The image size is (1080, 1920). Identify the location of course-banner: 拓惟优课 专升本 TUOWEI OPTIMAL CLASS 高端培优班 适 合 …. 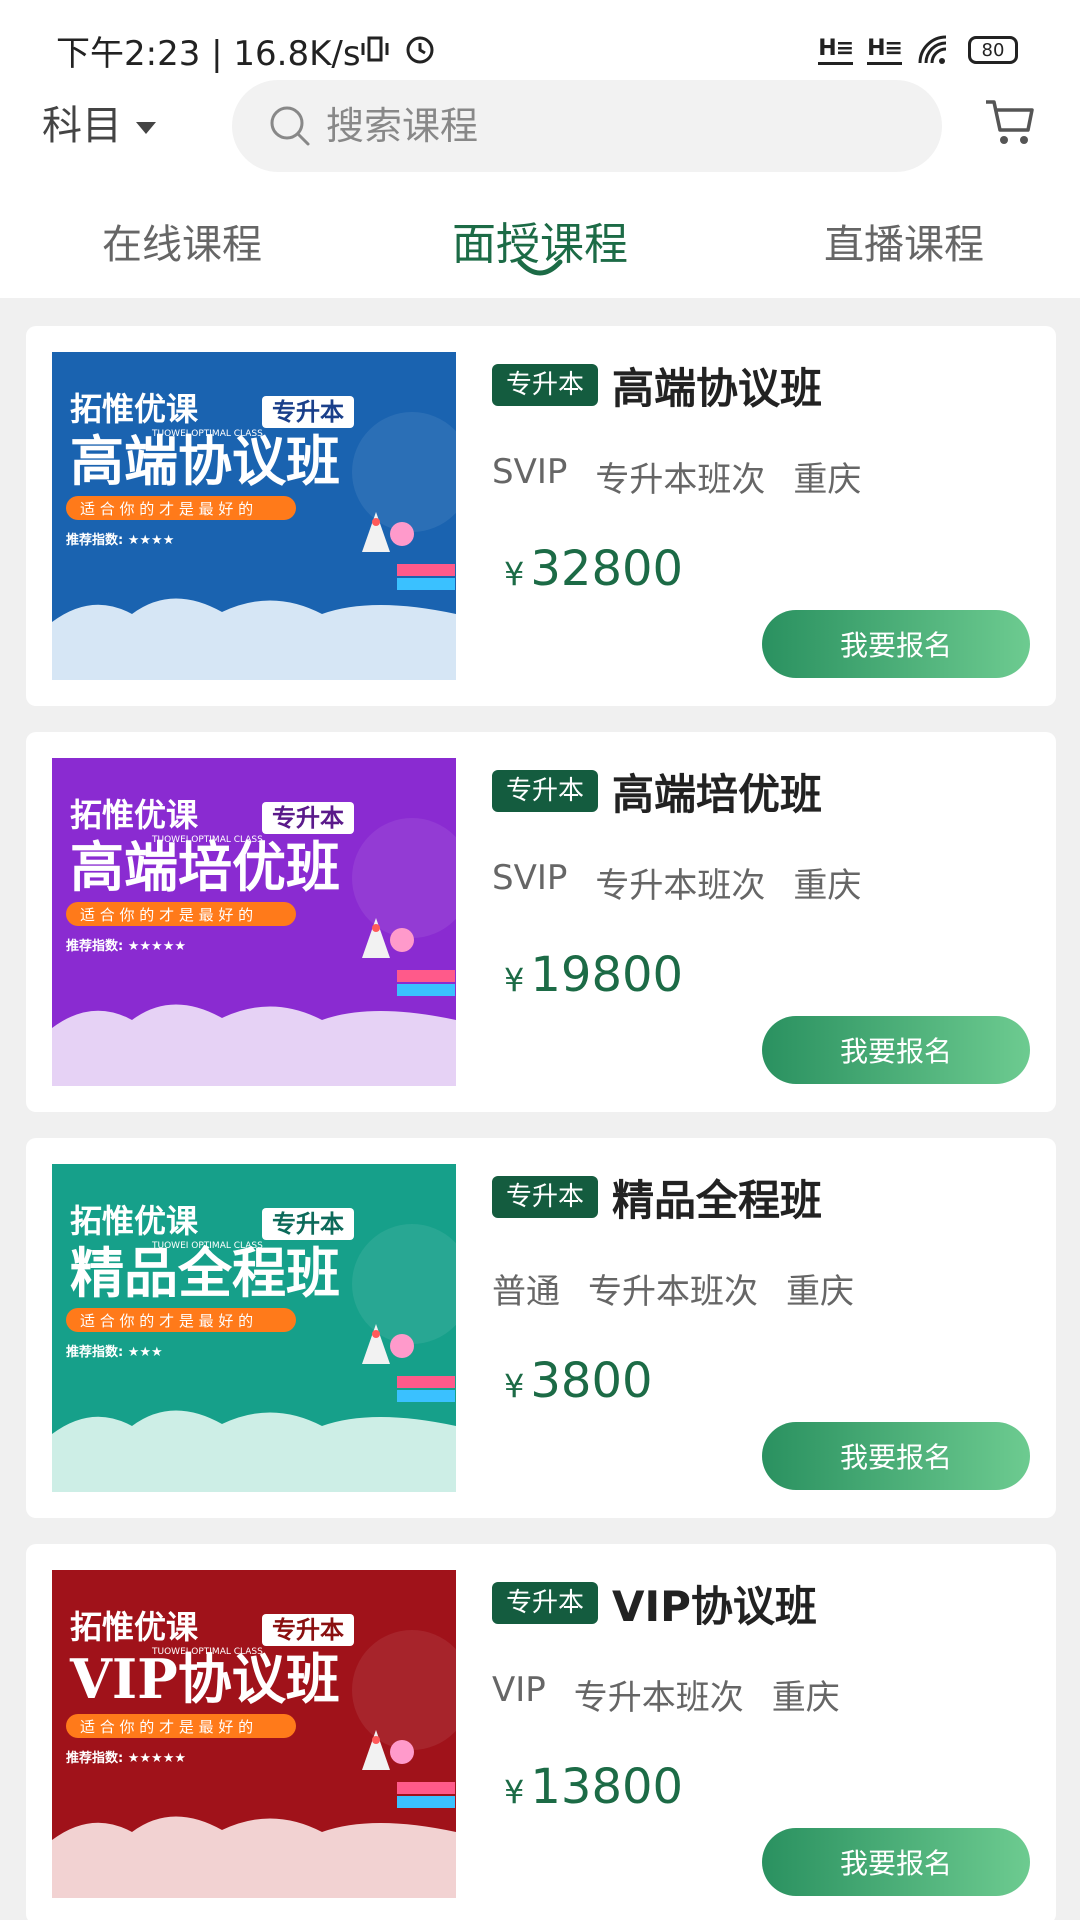
(254, 922).